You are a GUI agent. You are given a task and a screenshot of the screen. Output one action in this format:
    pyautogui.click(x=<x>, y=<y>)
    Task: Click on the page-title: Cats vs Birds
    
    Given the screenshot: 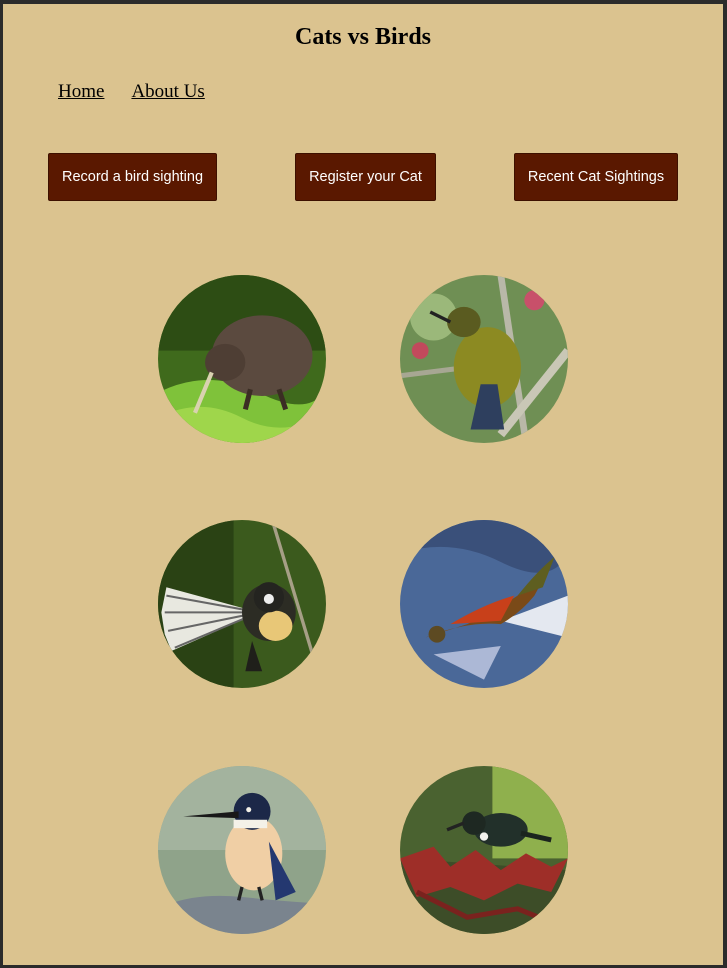 What is the action you would take?
    pyautogui.click(x=363, y=37)
    